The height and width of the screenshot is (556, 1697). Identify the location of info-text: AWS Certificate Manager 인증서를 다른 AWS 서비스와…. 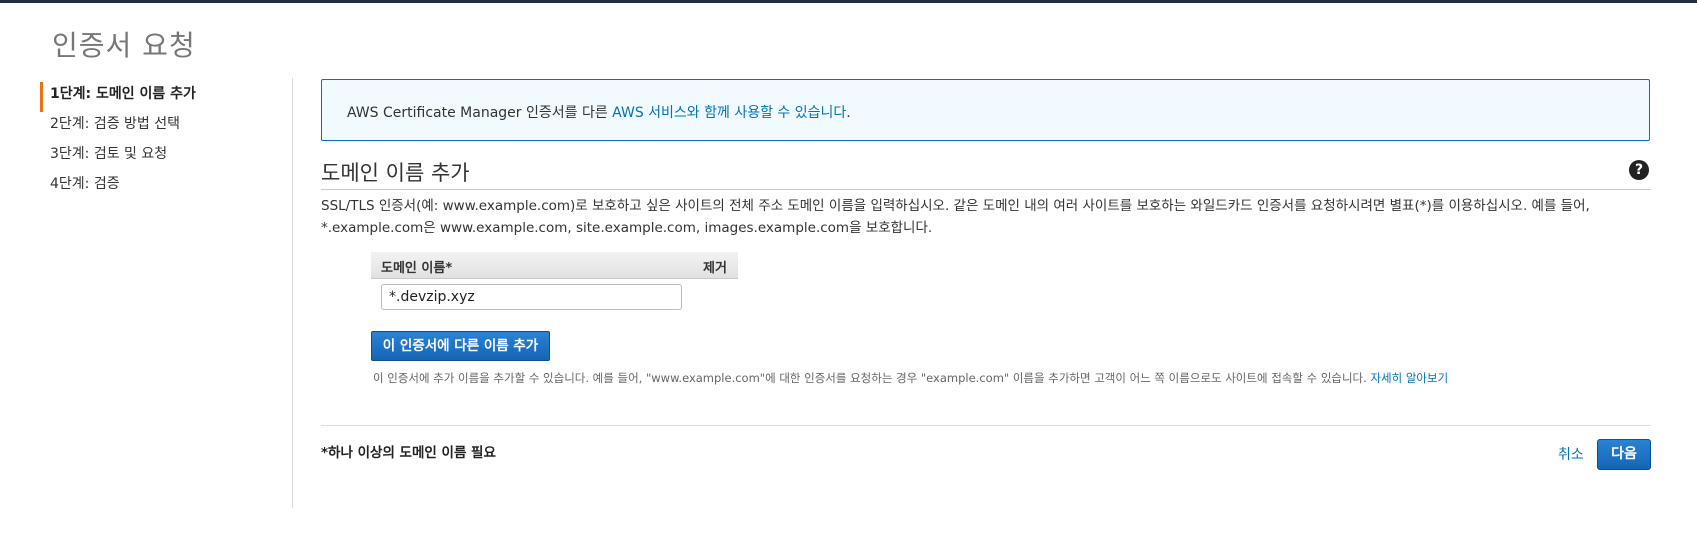
(599, 112).